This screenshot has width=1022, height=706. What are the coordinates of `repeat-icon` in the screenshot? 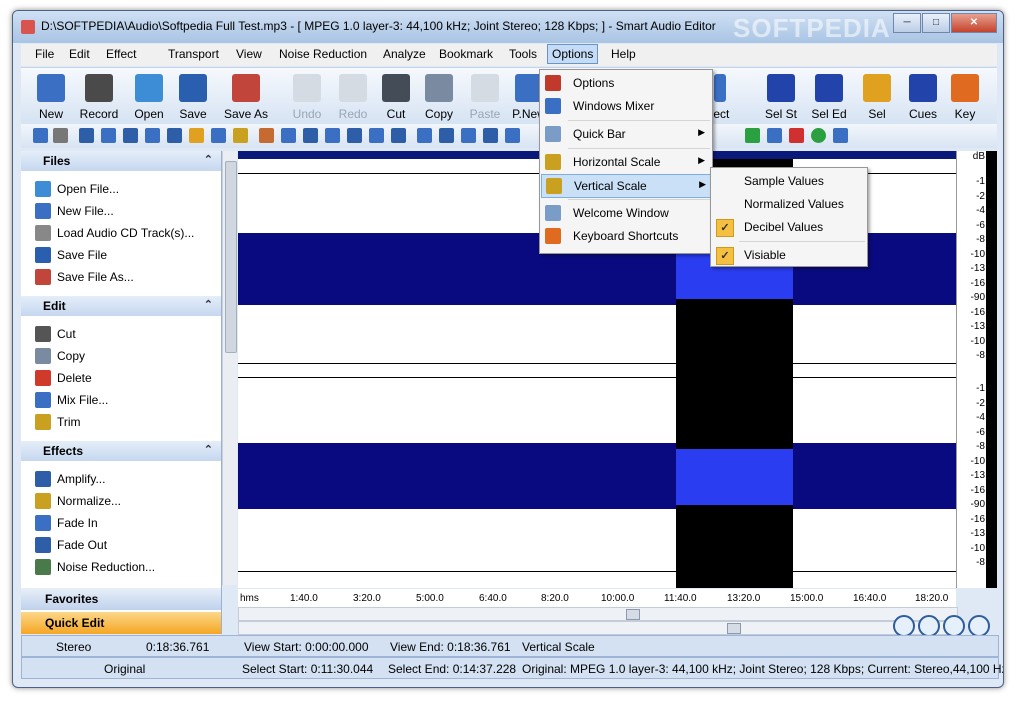 It's located at (840, 135).